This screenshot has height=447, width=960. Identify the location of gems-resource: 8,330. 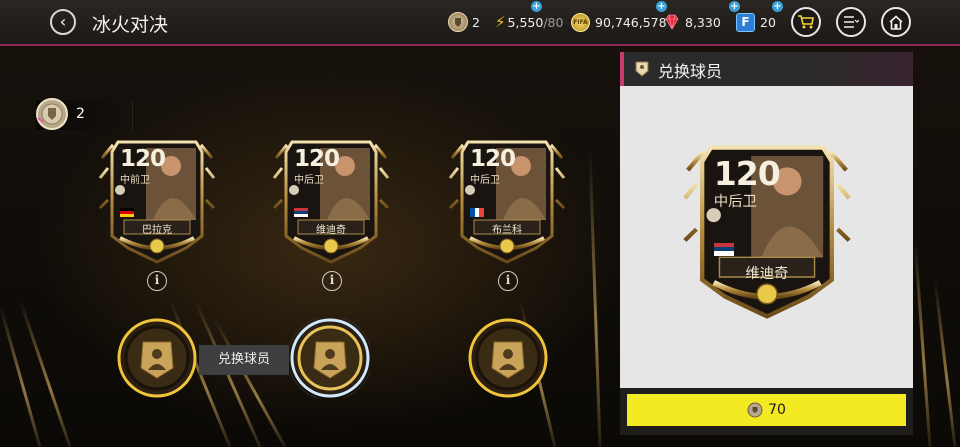
(692, 22).